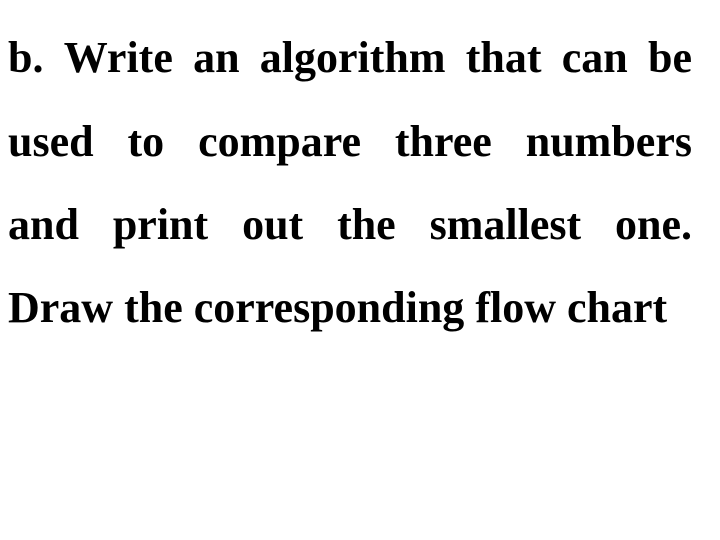 This screenshot has height=540, width=720. What do you see at coordinates (51, 141) in the screenshot?
I see `word: used` at bounding box center [51, 141].